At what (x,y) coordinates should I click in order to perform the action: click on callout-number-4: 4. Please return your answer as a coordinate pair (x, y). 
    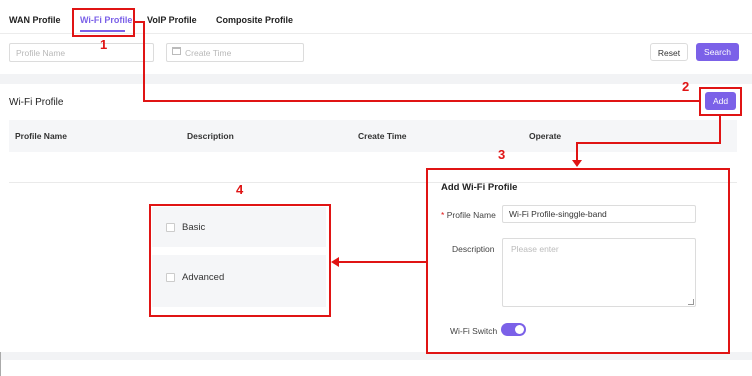
    Looking at the image, I should click on (240, 189).